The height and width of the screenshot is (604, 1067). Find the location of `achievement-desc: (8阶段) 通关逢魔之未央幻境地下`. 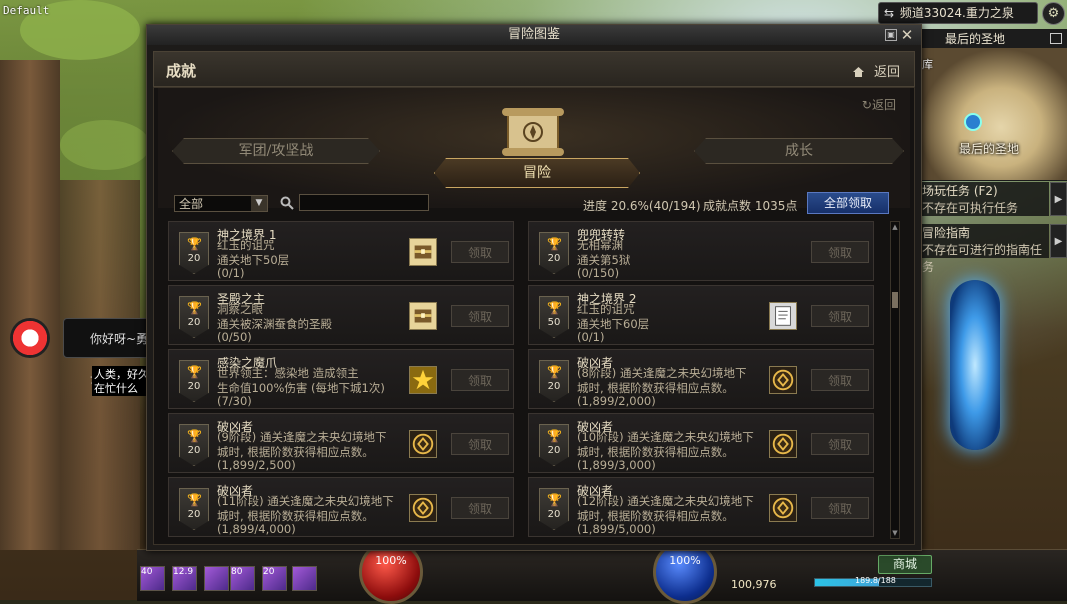

achievement-desc: (8阶段) 通关逢魔之未央幻境地下 is located at coordinates (662, 373).